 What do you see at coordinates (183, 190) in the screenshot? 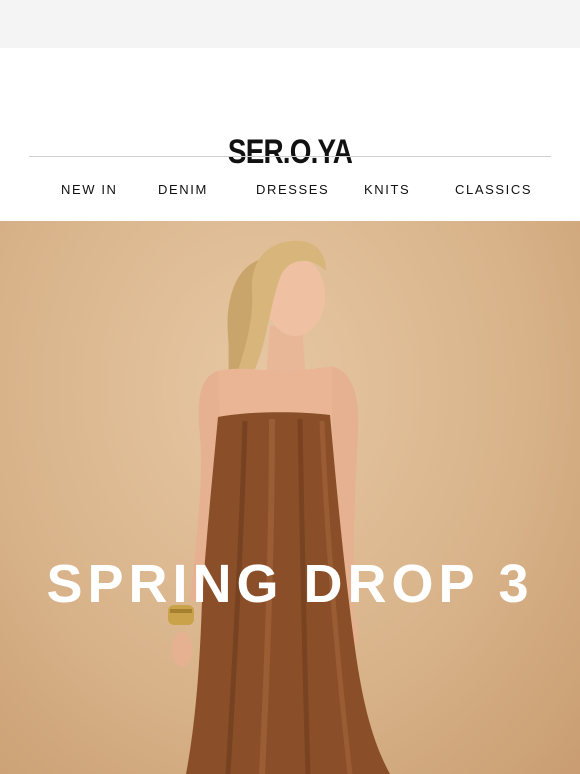
I see `nav-item-denim: DENIM` at bounding box center [183, 190].